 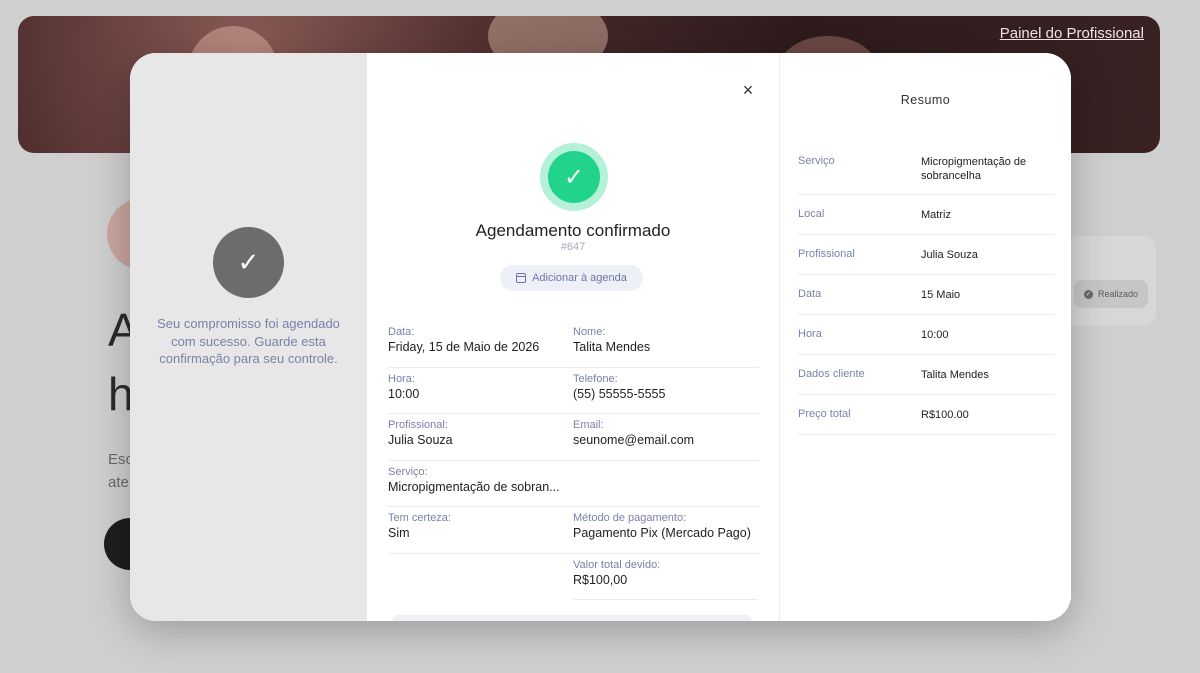 What do you see at coordinates (612, 340) in the screenshot?
I see `detail-name: Nome: Talita Mendes` at bounding box center [612, 340].